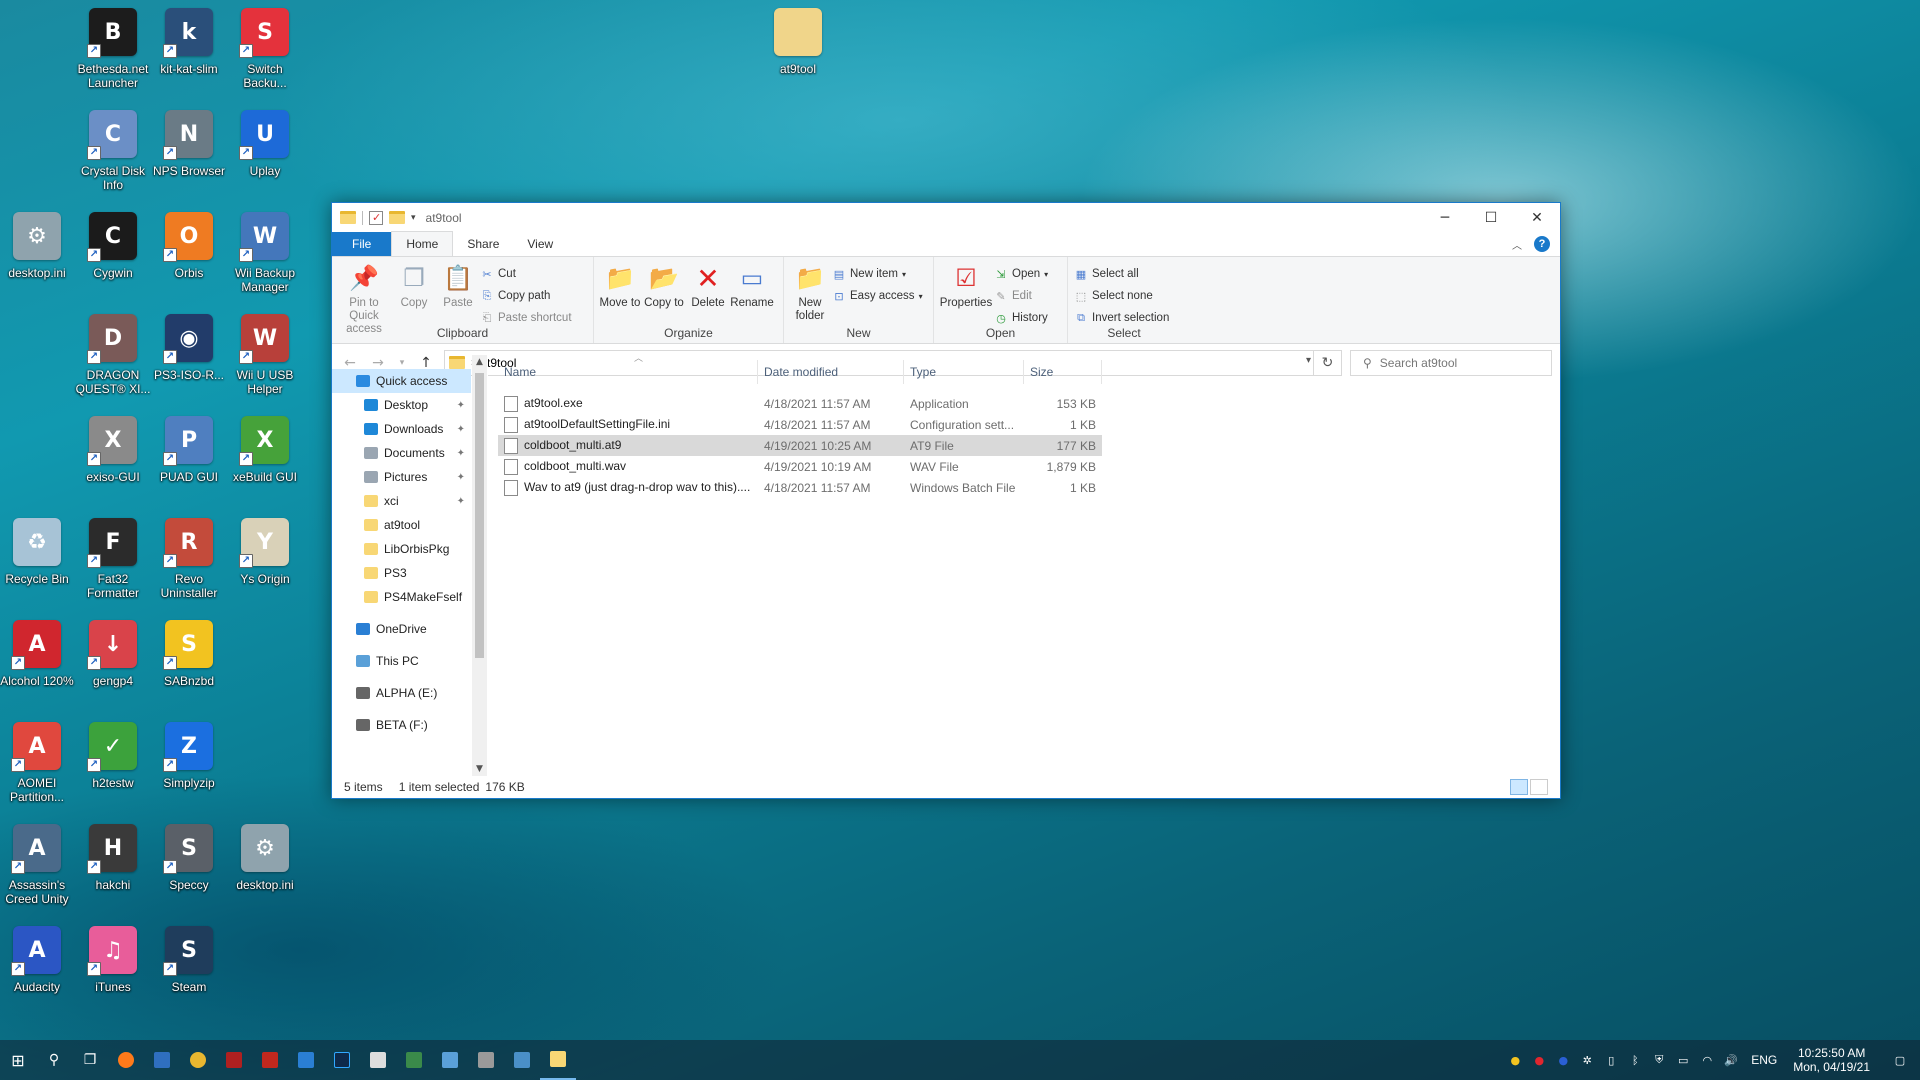 Image resolution: width=1920 pixels, height=1080 pixels. What do you see at coordinates (1731, 1060) in the screenshot?
I see `volume-icon: 🔊` at bounding box center [1731, 1060].